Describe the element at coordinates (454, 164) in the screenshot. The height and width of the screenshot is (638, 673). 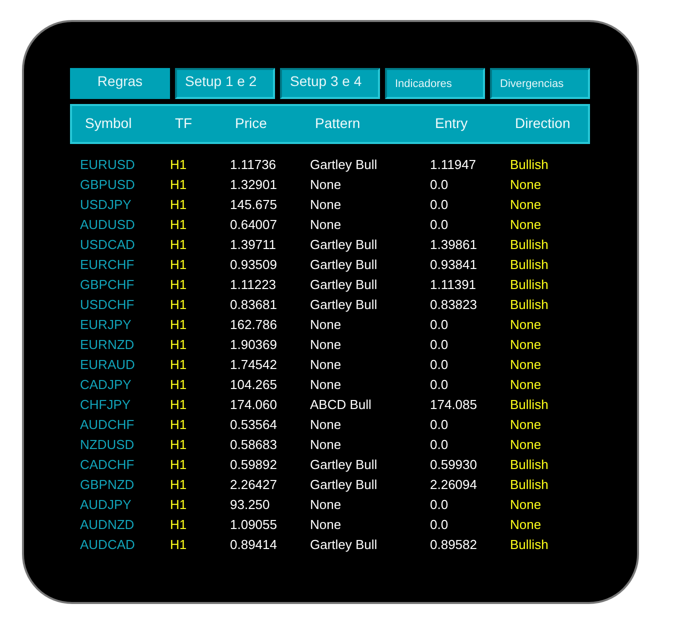
I see `entry-cell-text: 1.11947` at that location.